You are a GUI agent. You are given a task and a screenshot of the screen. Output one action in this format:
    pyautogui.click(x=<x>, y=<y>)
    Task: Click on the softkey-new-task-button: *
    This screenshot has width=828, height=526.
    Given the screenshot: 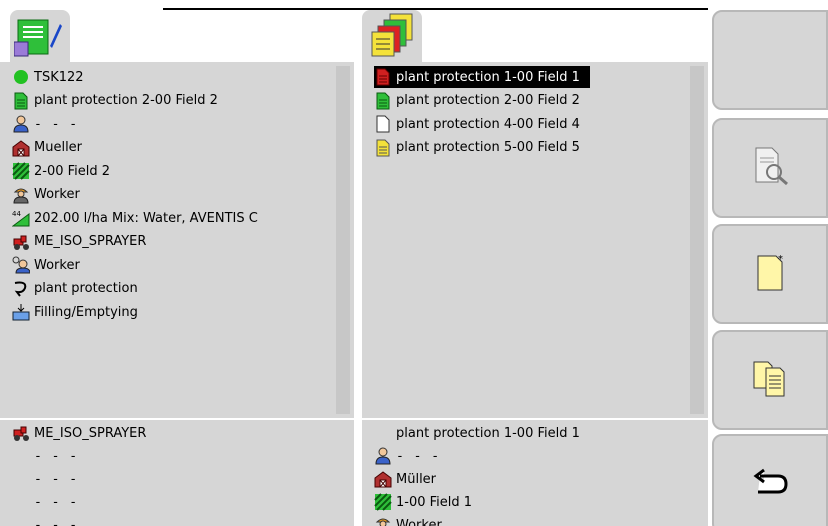 What is the action you would take?
    pyautogui.click(x=770, y=274)
    